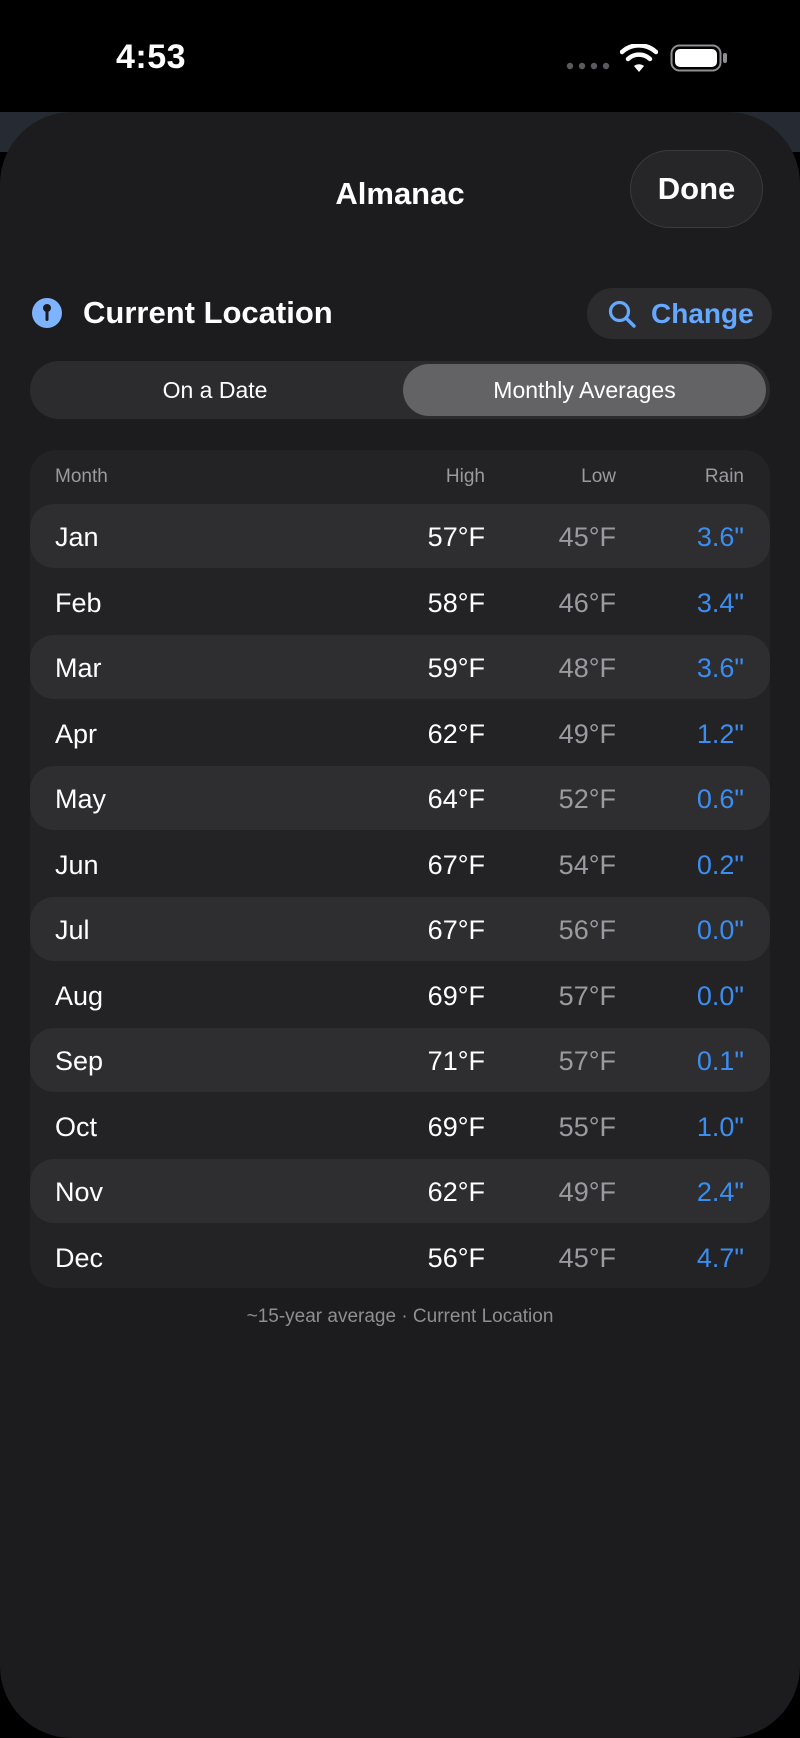 This screenshot has height=1738, width=800. What do you see at coordinates (72, 930) in the screenshot?
I see `cell-month: Jul` at bounding box center [72, 930].